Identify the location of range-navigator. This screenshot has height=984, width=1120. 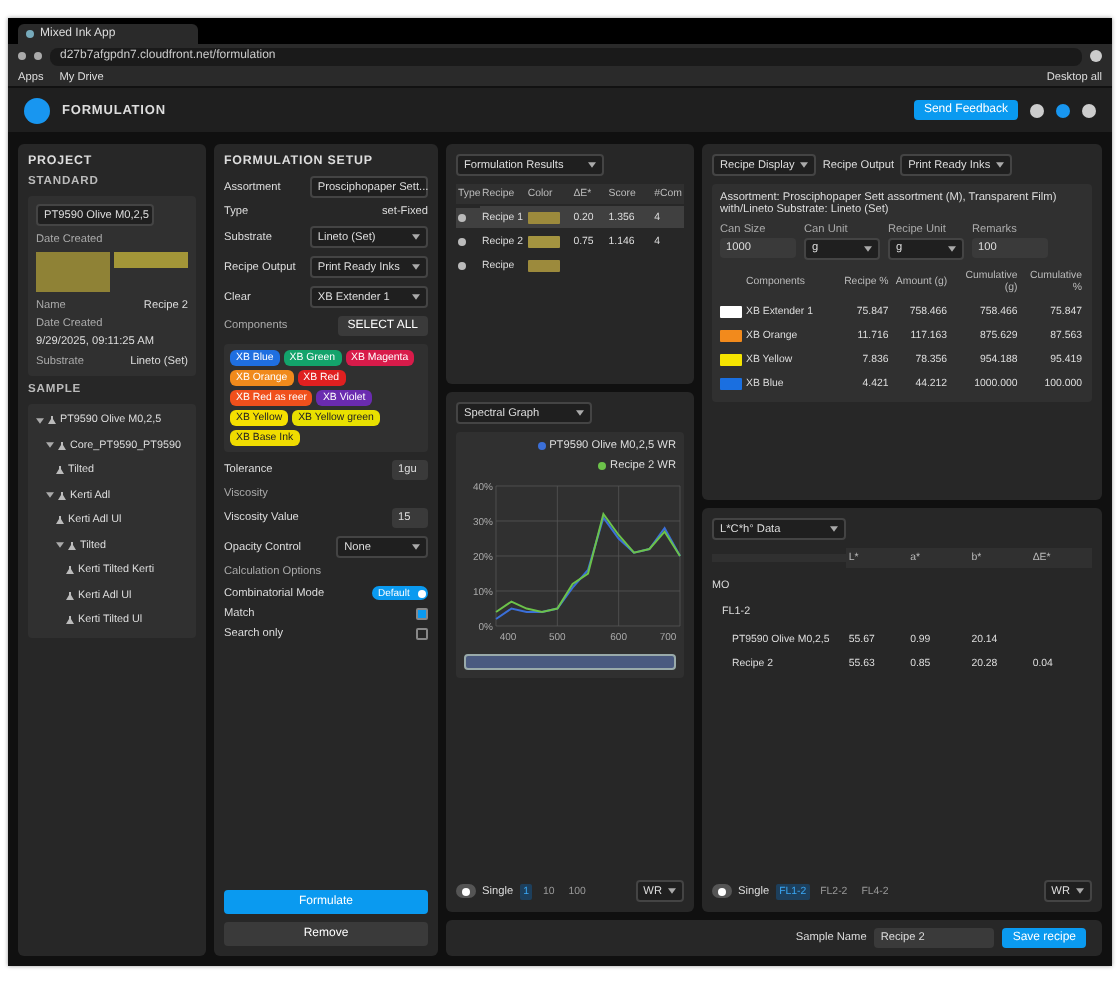
(570, 661).